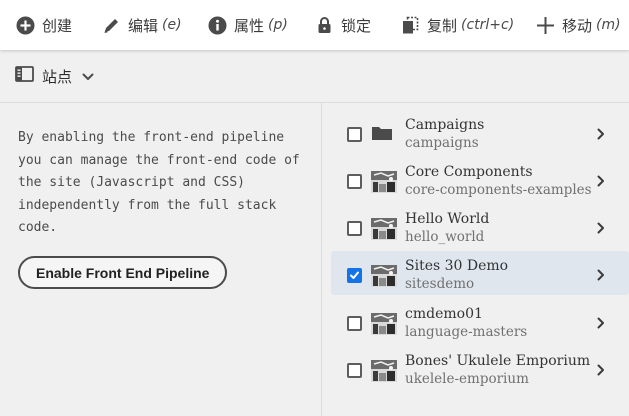 The width and height of the screenshot is (629, 416). I want to click on move-button: 移动 (m), so click(578, 25).